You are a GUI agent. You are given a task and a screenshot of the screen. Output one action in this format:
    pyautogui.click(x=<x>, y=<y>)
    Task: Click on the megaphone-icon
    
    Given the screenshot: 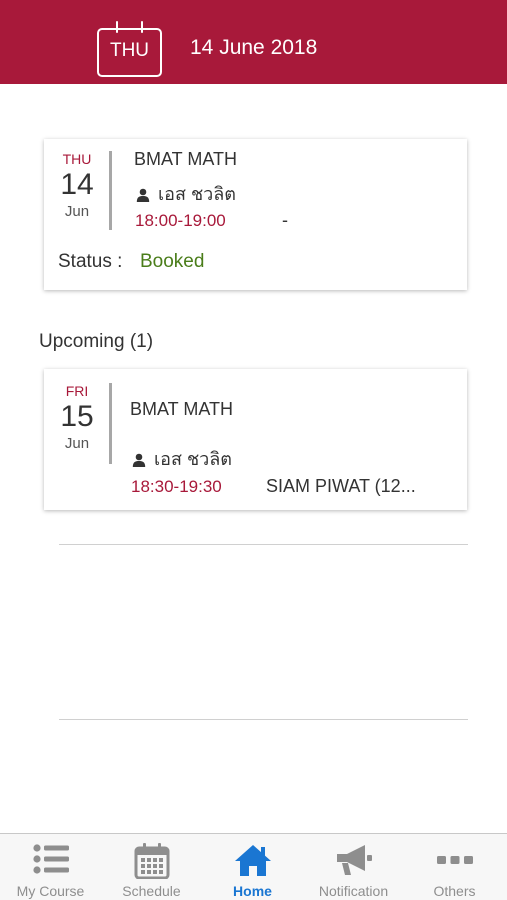 What is the action you would take?
    pyautogui.click(x=354, y=860)
    